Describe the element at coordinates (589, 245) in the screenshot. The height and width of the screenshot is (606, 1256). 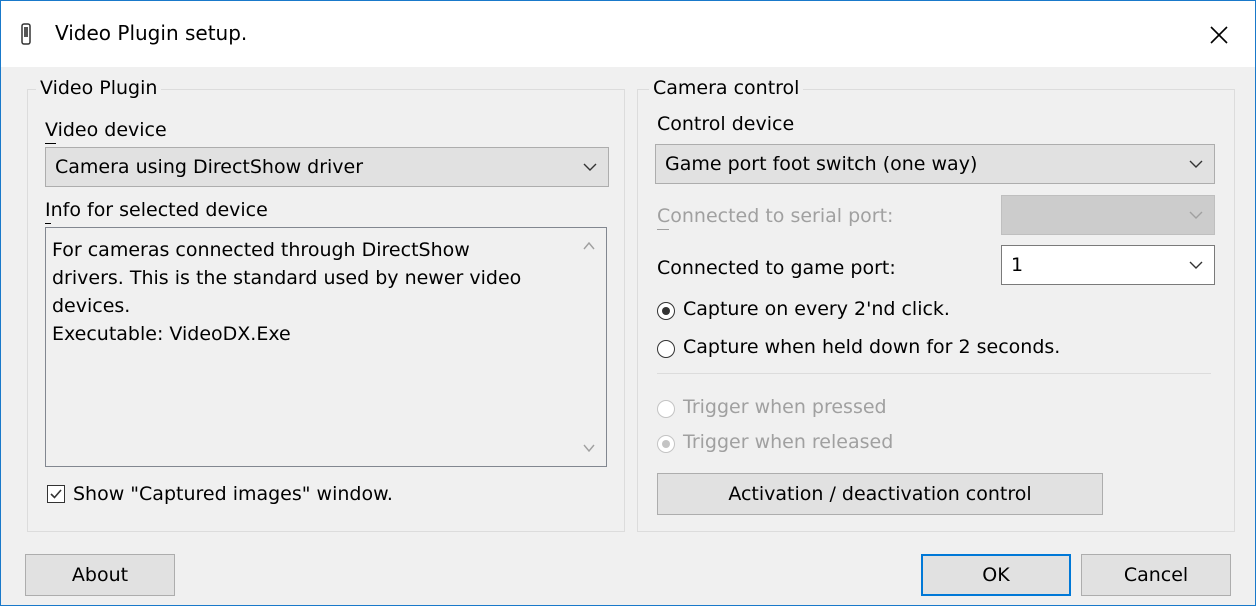
I see `scroll-up-icon` at that location.